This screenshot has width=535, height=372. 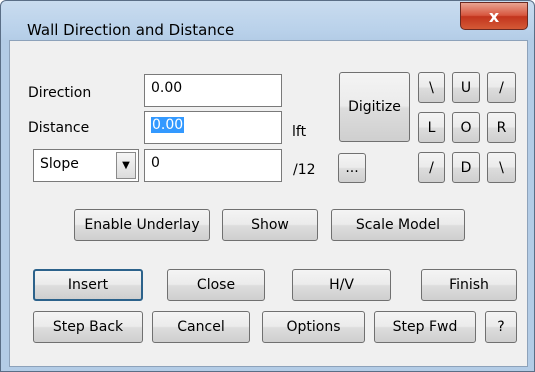 I want to click on slope-value: 0, so click(x=155, y=163).